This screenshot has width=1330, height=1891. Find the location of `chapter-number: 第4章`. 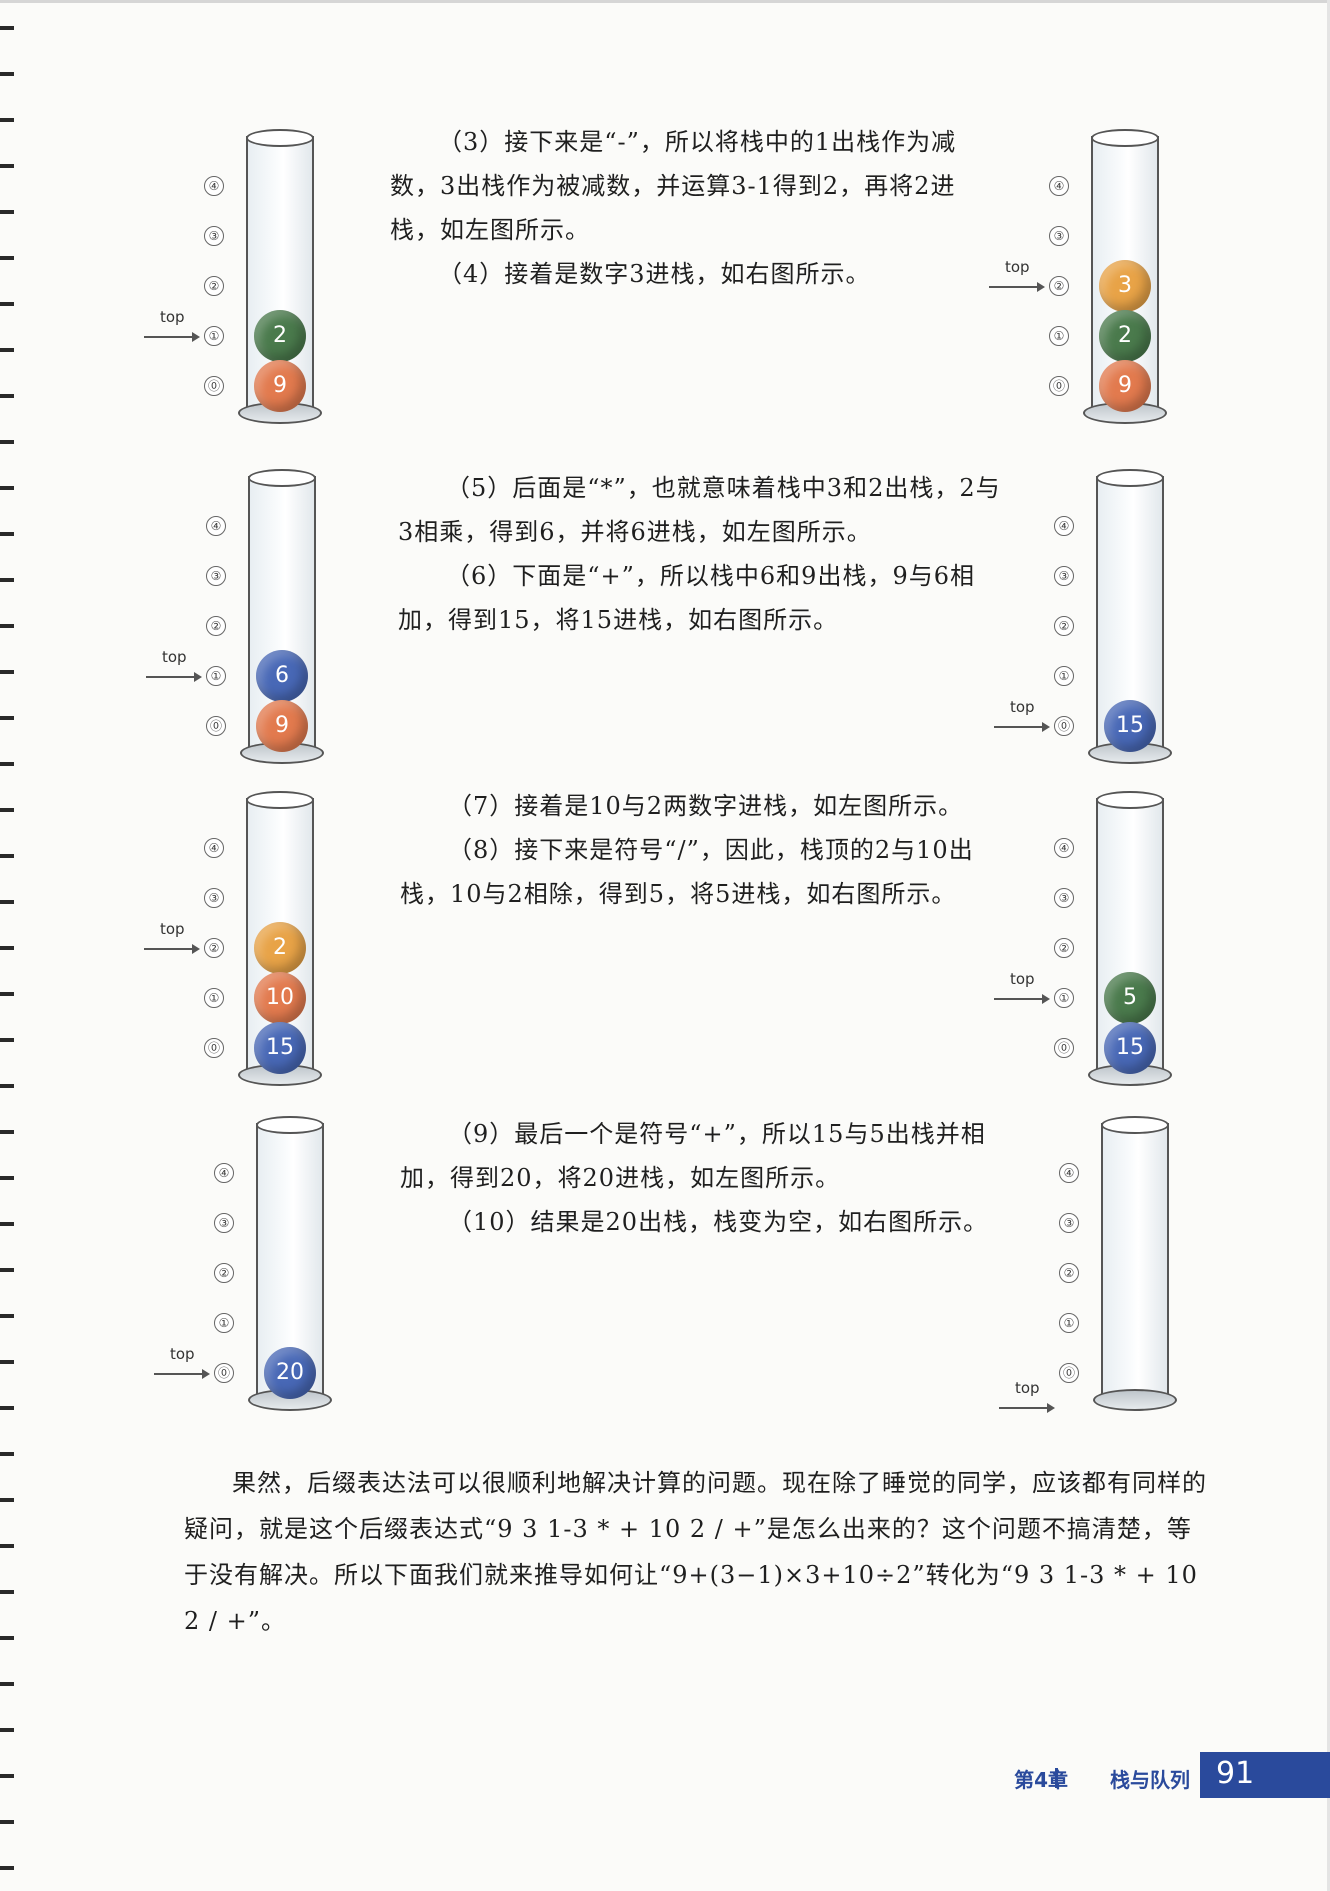

chapter-number: 第4章 is located at coordinates (1041, 1780).